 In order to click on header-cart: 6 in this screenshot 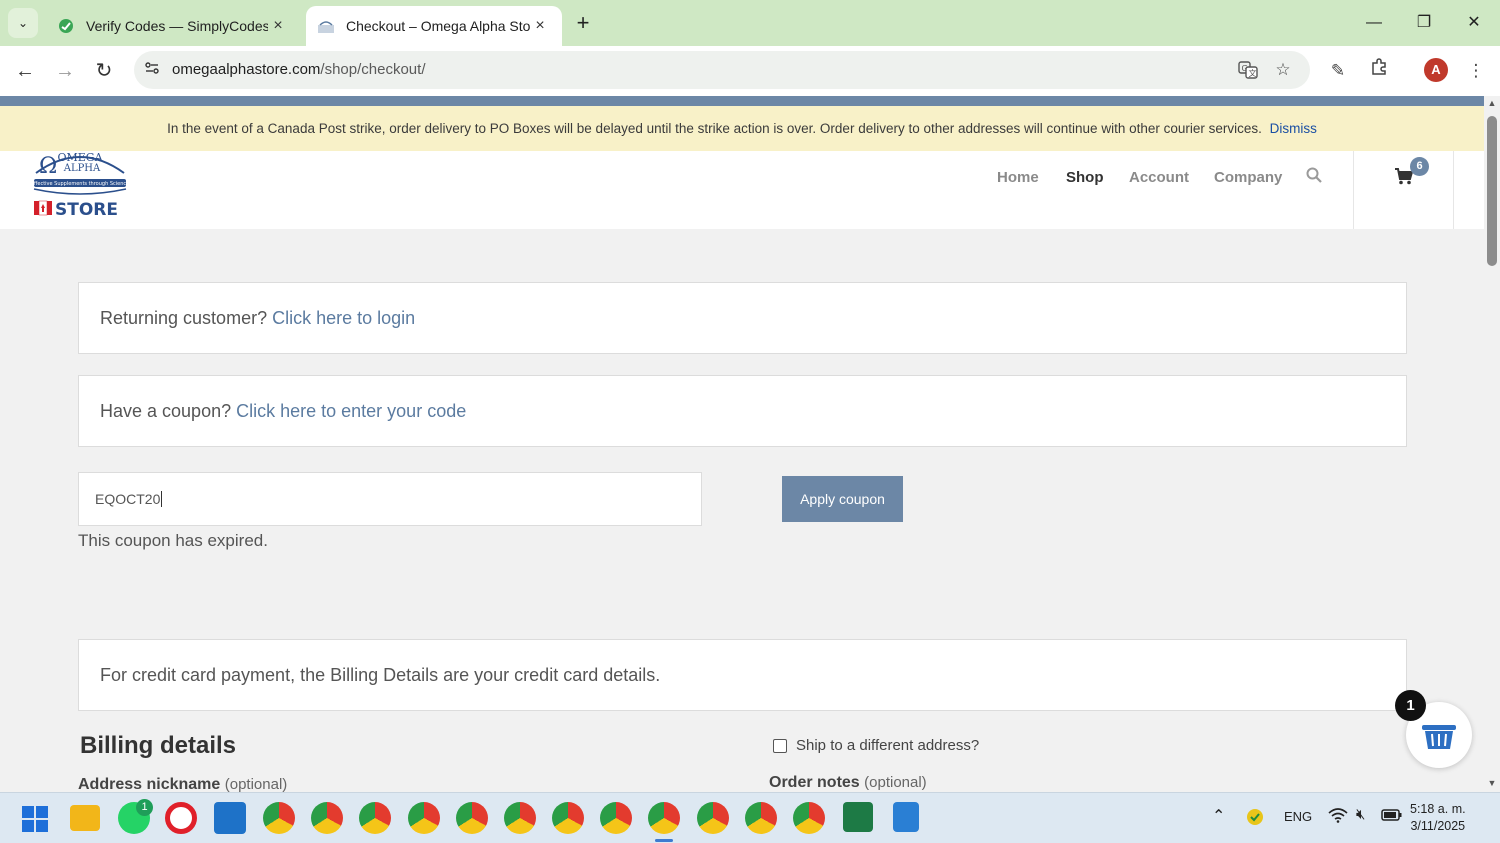, I will do `click(1403, 190)`.